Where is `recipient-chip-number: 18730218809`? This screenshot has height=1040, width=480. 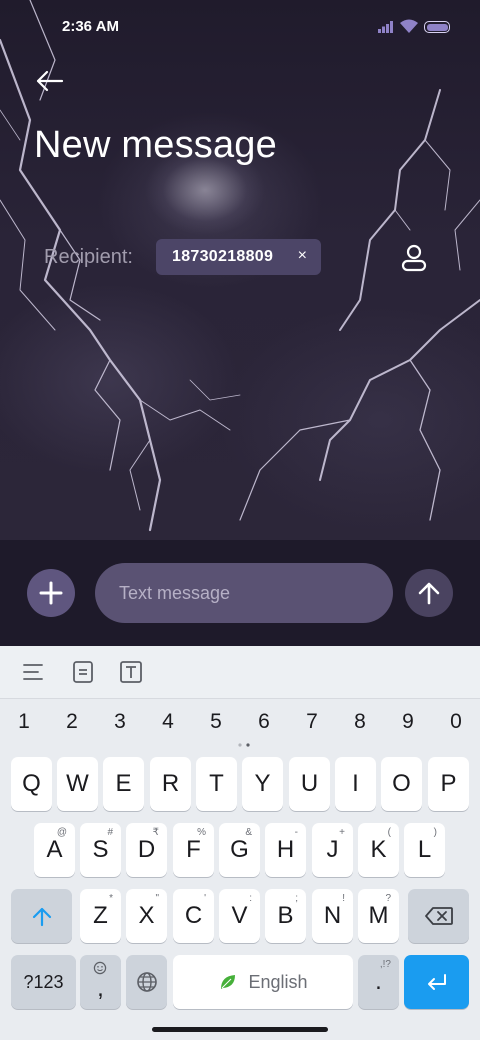
recipient-chip-number: 18730218809 is located at coordinates (223, 256).